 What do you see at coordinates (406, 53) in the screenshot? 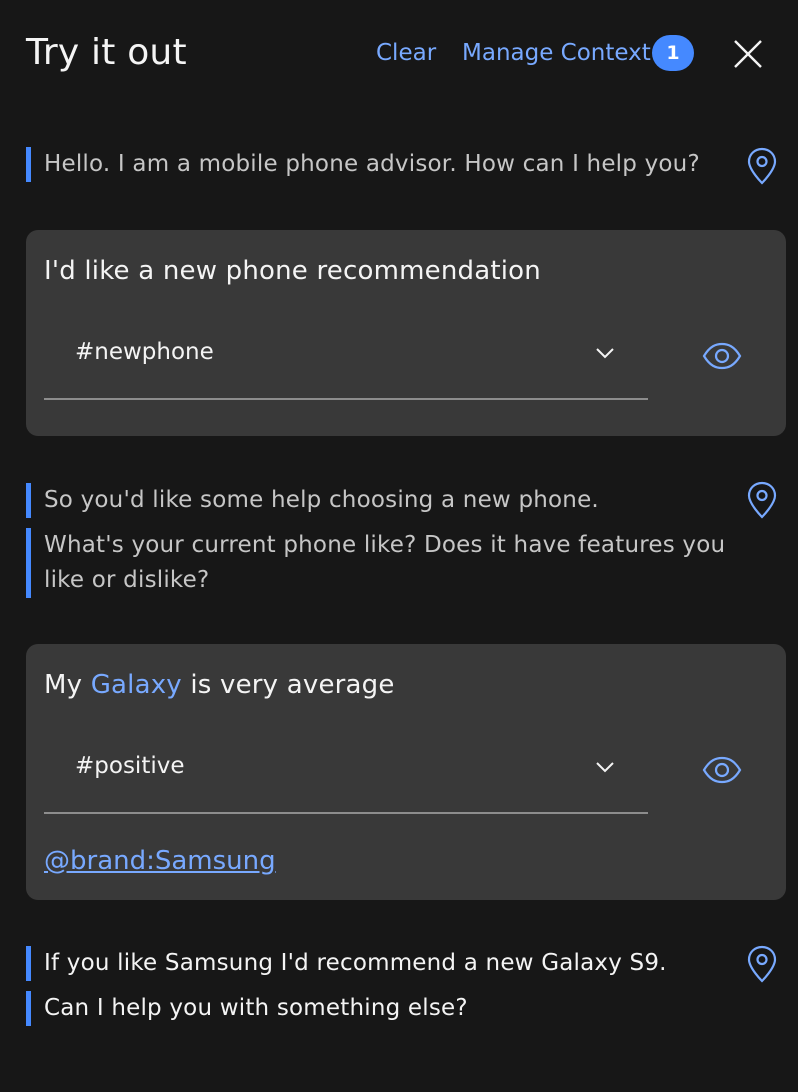
I see `clear-button: Clear` at bounding box center [406, 53].